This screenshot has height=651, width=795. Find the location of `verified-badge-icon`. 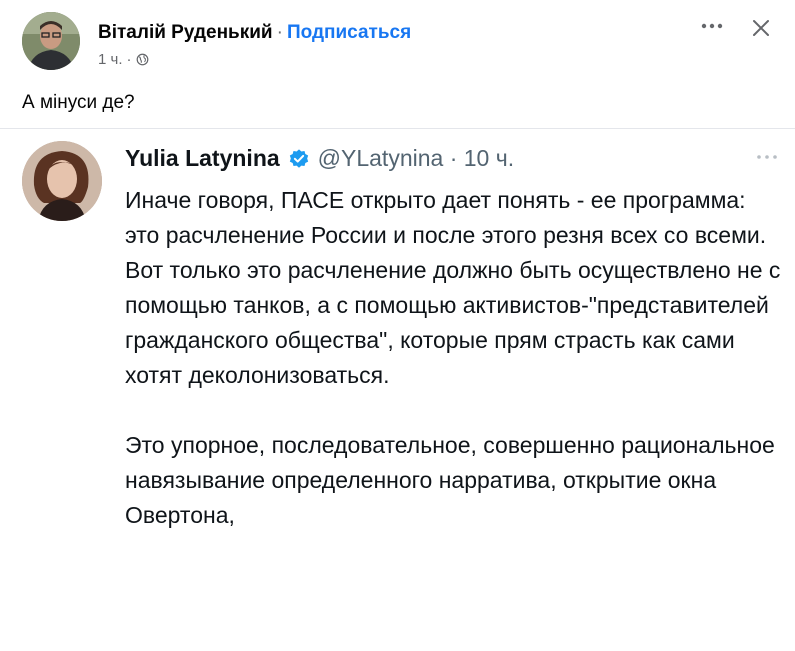

verified-badge-icon is located at coordinates (298, 158).